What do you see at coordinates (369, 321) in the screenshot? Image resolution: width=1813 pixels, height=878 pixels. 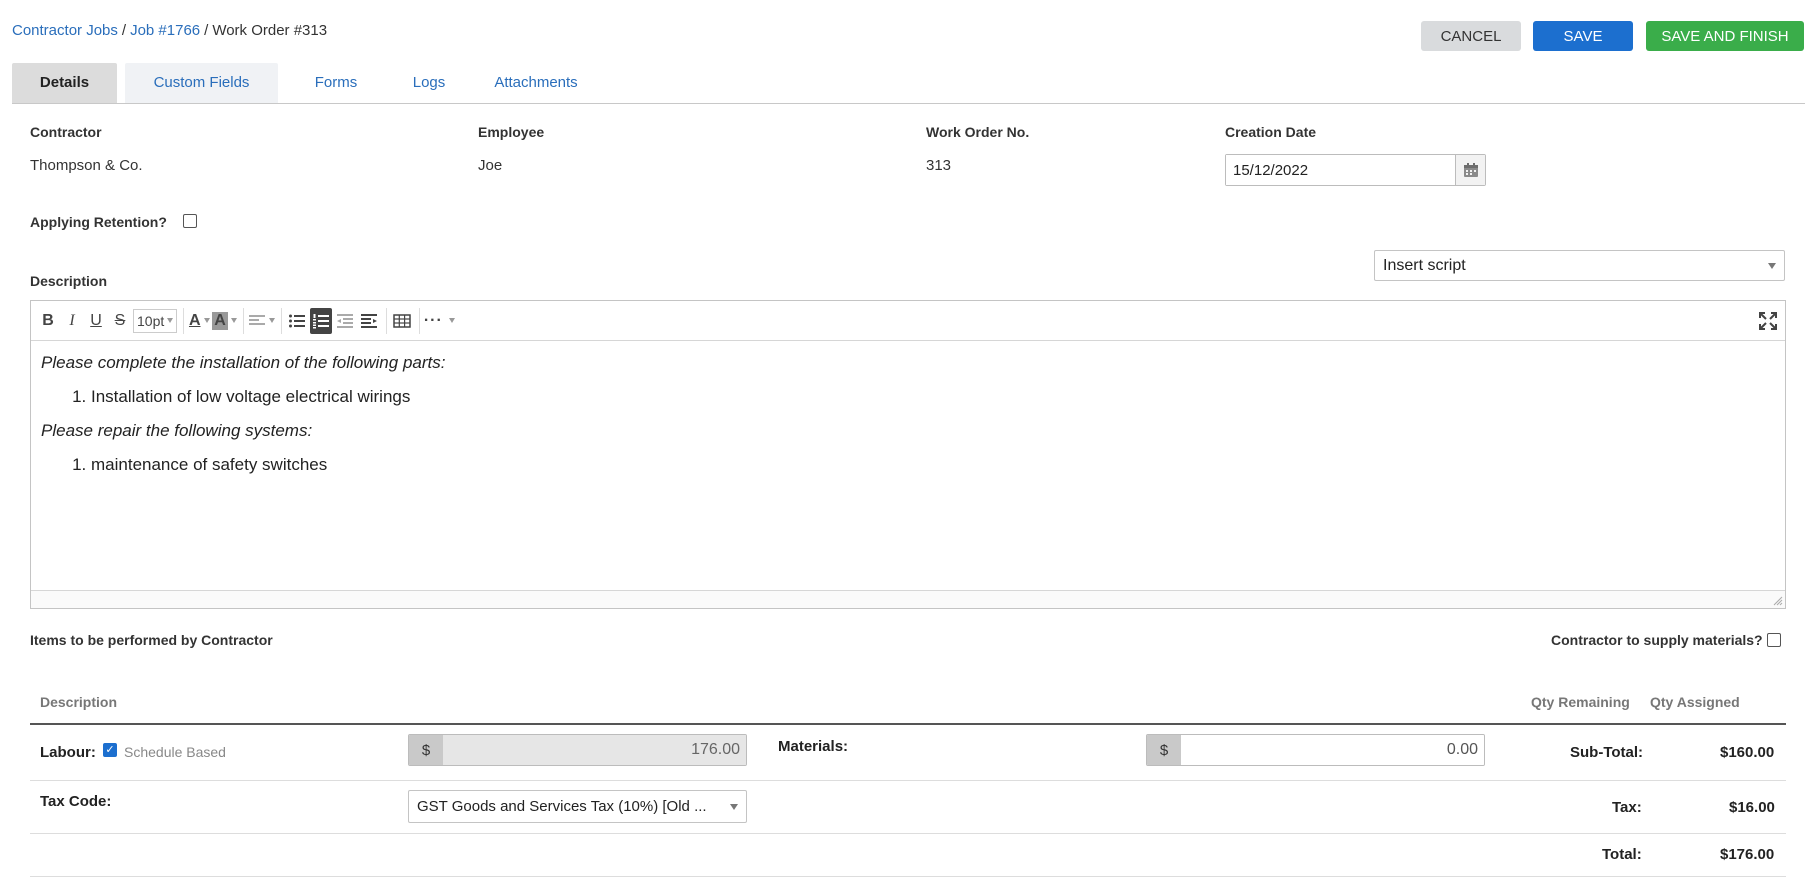 I see `indent-icon` at bounding box center [369, 321].